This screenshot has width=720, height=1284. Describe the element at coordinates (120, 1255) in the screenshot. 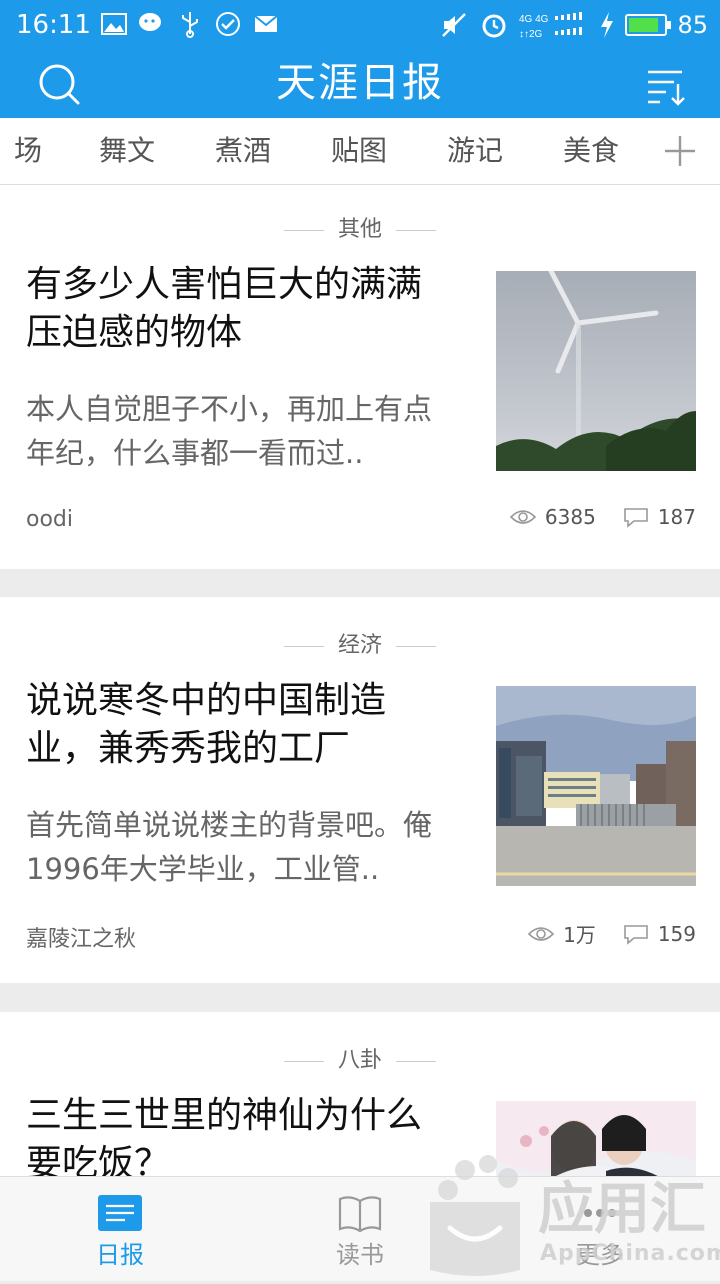

I see `nav-label: 日报` at that location.